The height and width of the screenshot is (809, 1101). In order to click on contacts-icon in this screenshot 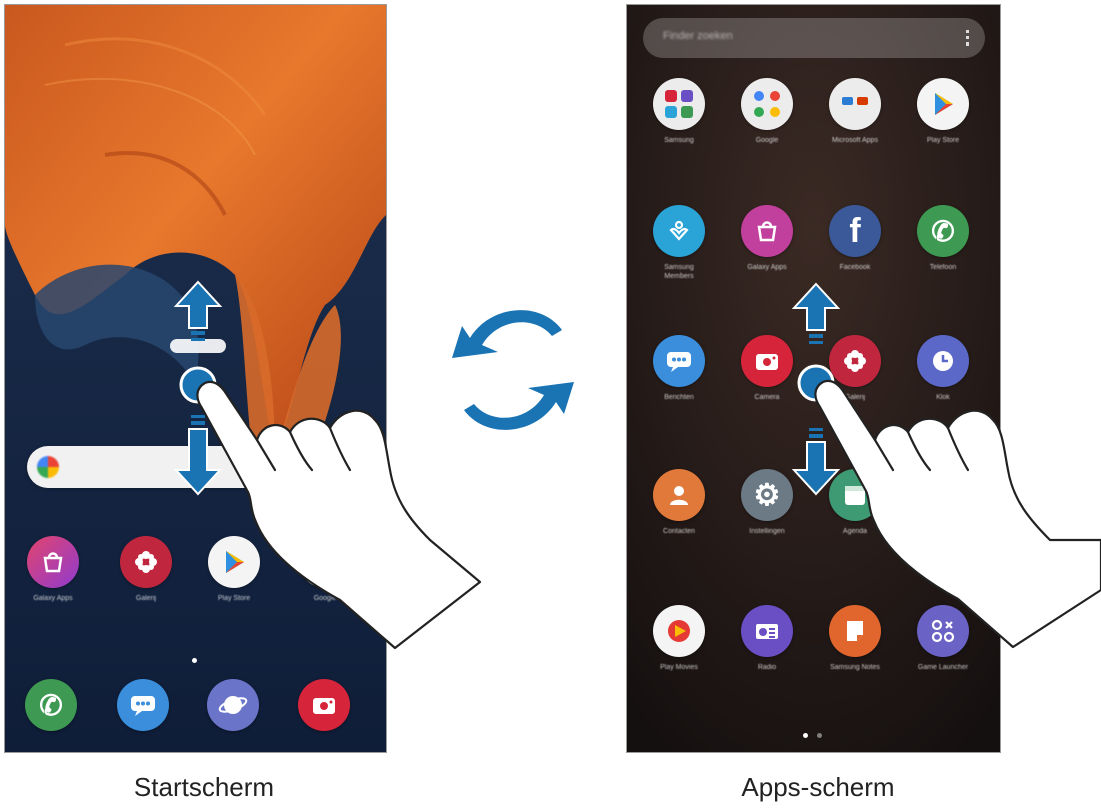, I will do `click(679, 495)`.